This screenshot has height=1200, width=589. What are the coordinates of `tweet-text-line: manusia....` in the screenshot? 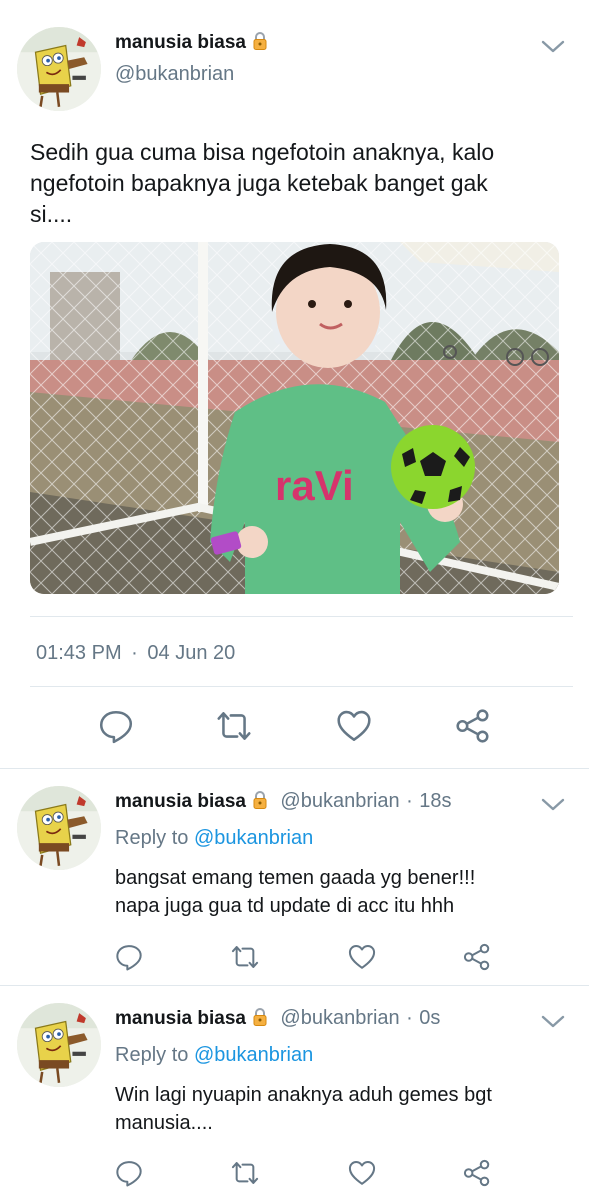 It's located at (164, 1123).